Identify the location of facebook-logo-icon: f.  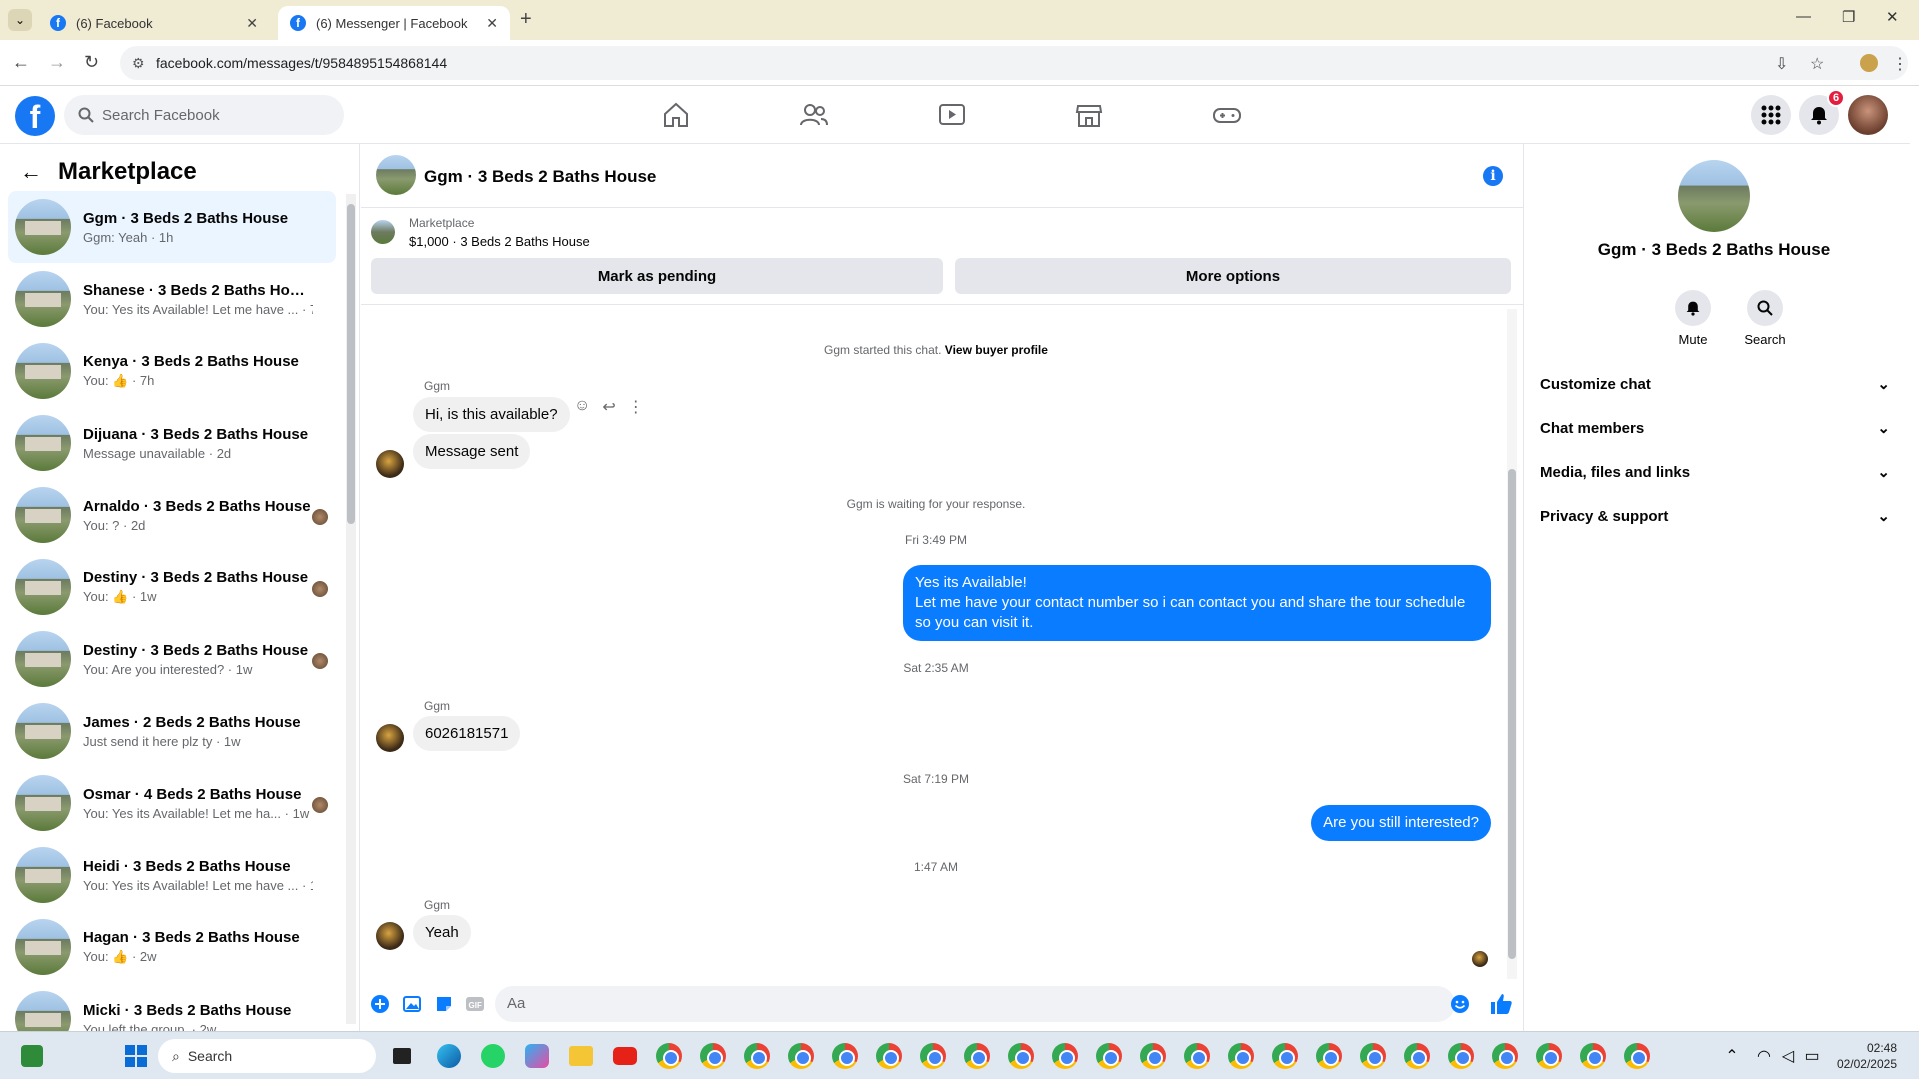
(35, 116).